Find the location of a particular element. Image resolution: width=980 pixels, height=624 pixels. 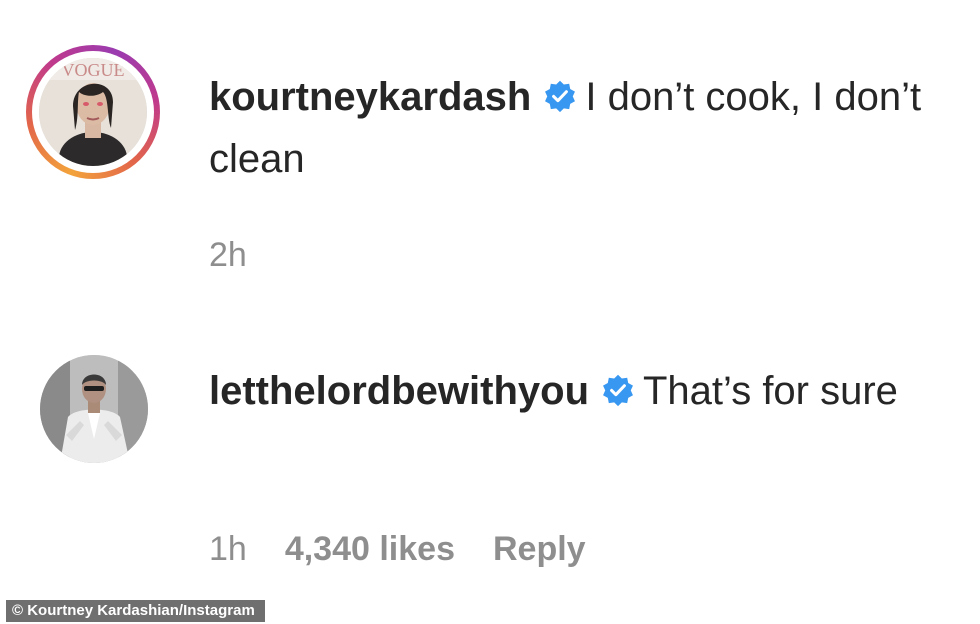

avatar: VOGUE is located at coordinates (93, 112).